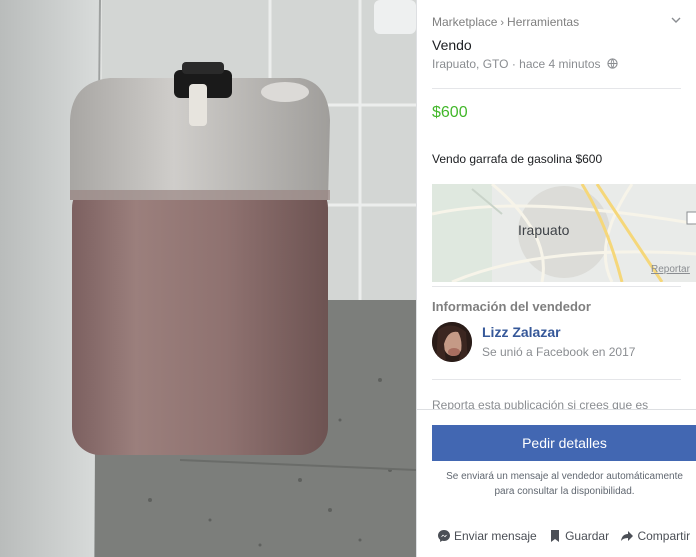 Image resolution: width=696 pixels, height=557 pixels. Describe the element at coordinates (521, 332) in the screenshot. I see `seller-name: Lizz Zalazar` at that location.